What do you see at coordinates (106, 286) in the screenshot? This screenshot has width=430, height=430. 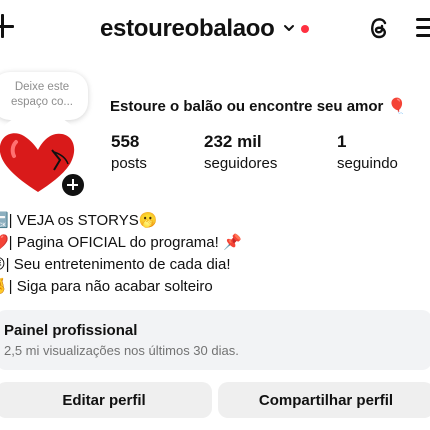 I see `bio-line: 🤞| Siga para não acabar solteiro` at bounding box center [106, 286].